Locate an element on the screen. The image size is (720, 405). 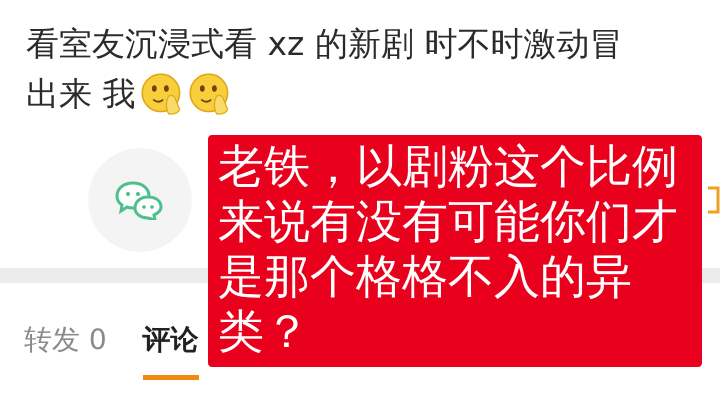
post-text: 出来 我 is located at coordinates (81, 94).